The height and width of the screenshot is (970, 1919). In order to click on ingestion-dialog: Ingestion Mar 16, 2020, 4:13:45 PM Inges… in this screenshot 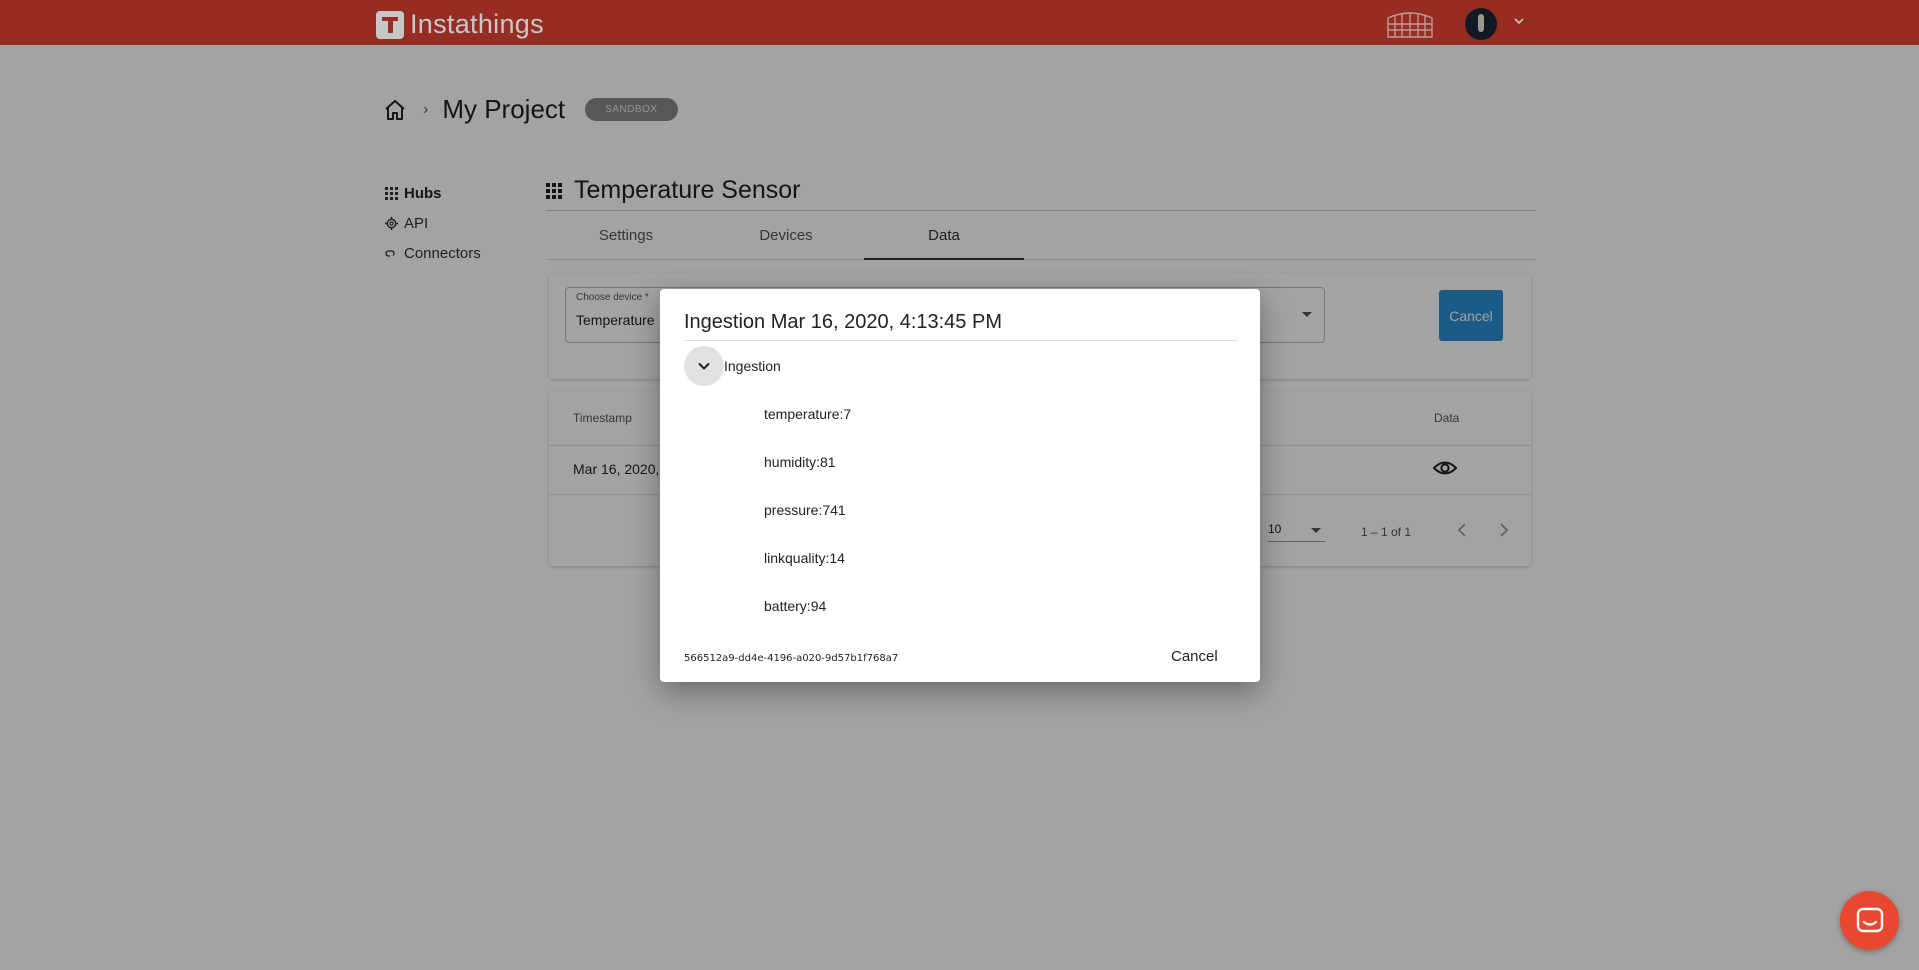, I will do `click(960, 485)`.